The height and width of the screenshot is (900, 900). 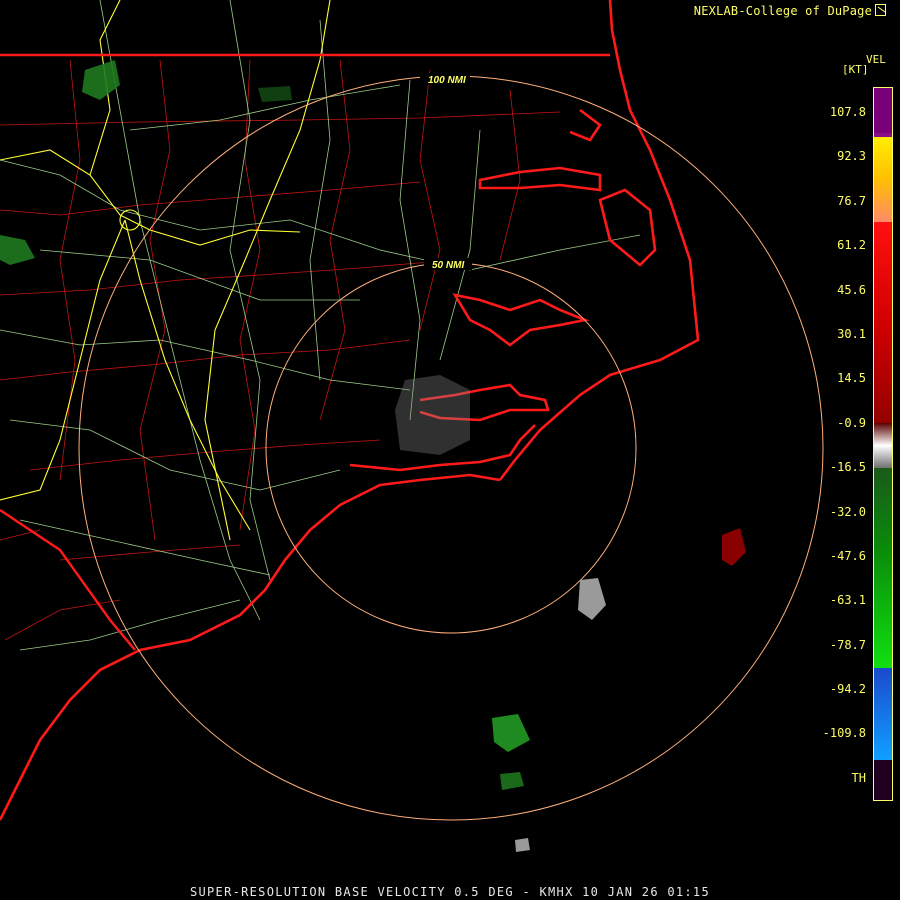 I want to click on legend-label: 107.8, so click(x=847, y=112).